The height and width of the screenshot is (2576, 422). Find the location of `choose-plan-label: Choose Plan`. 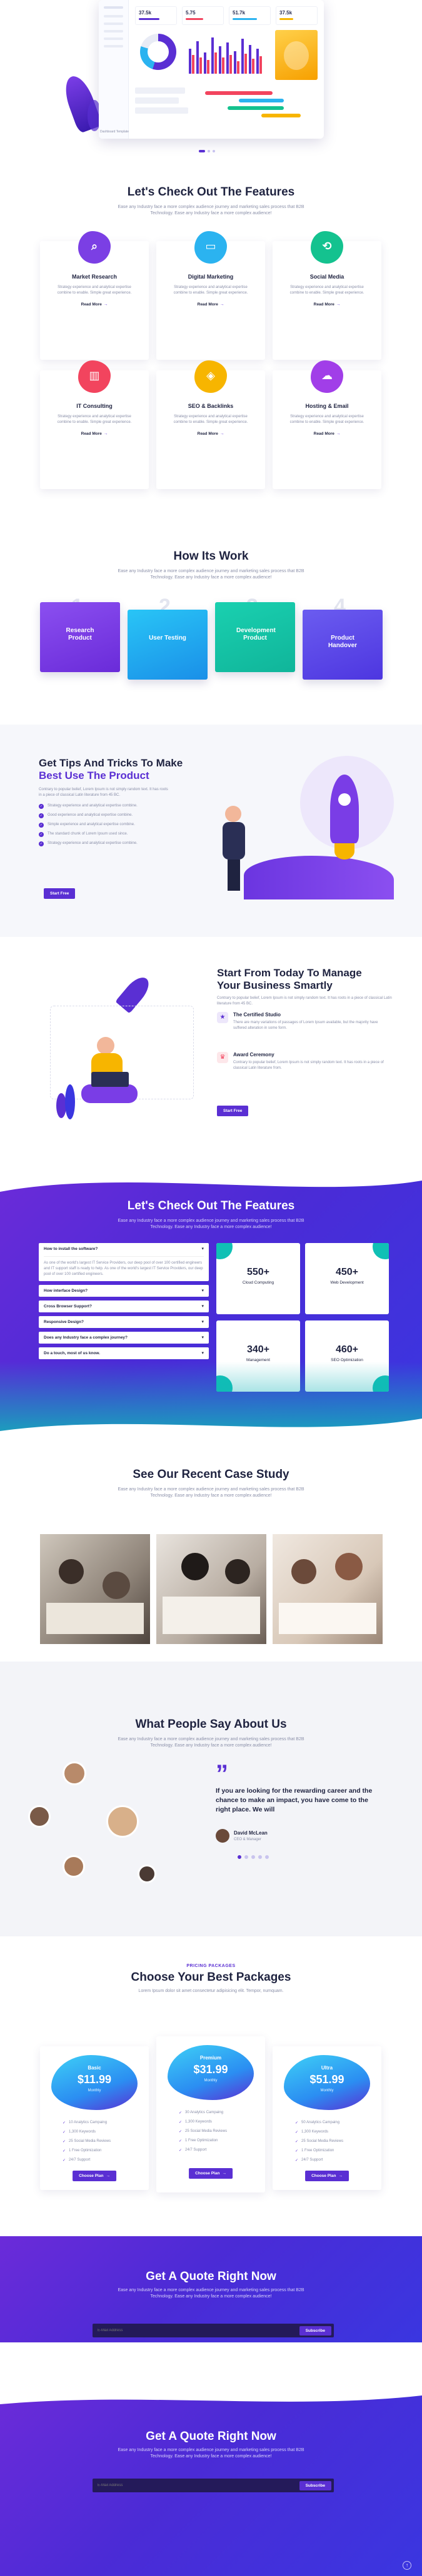

choose-plan-label: Choose Plan is located at coordinates (91, 2176).